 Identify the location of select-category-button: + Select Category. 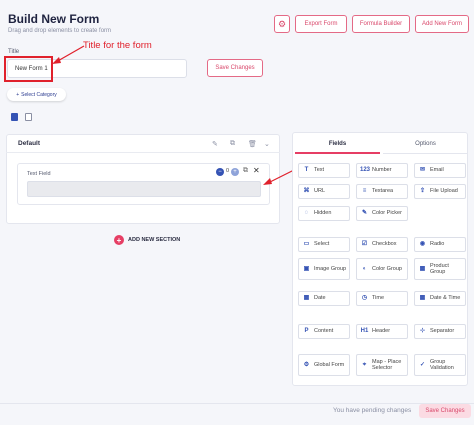
(36, 94).